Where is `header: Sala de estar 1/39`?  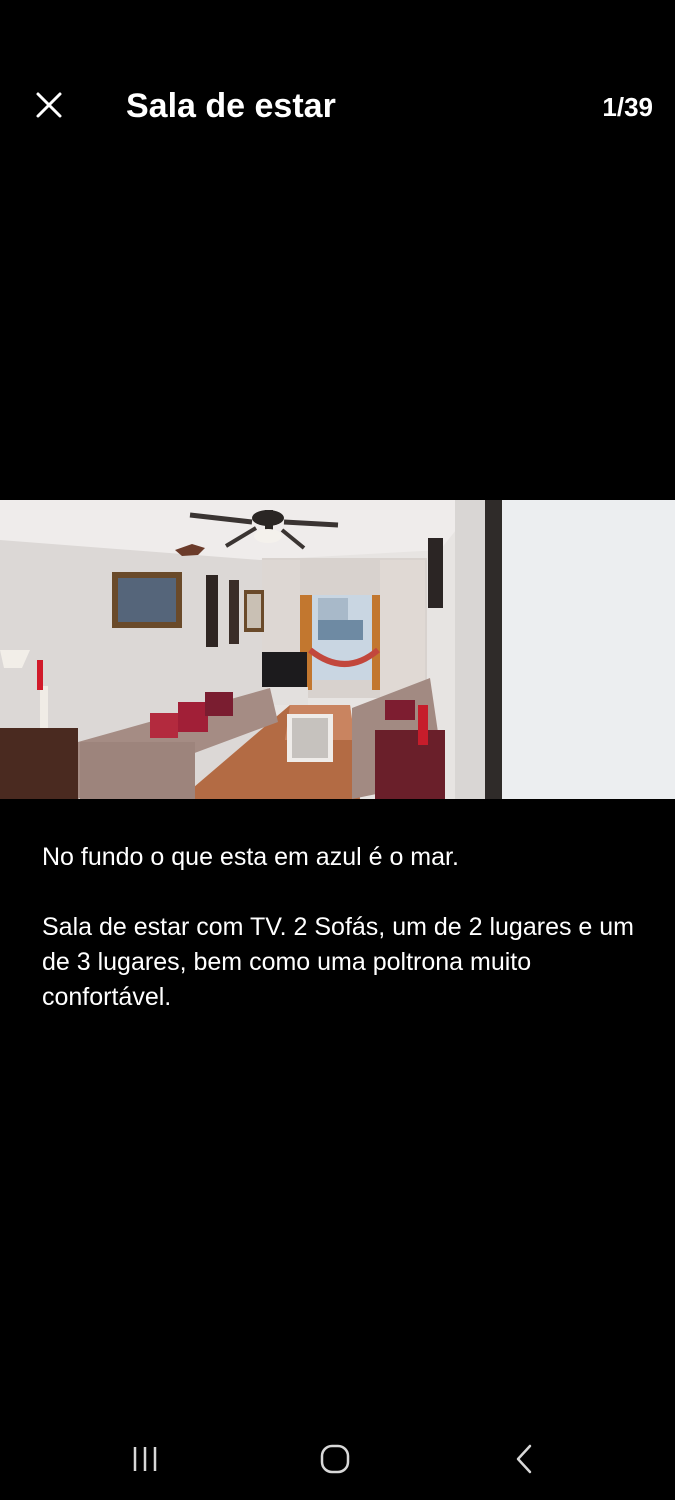
header: Sala de estar 1/39 is located at coordinates (337, 107).